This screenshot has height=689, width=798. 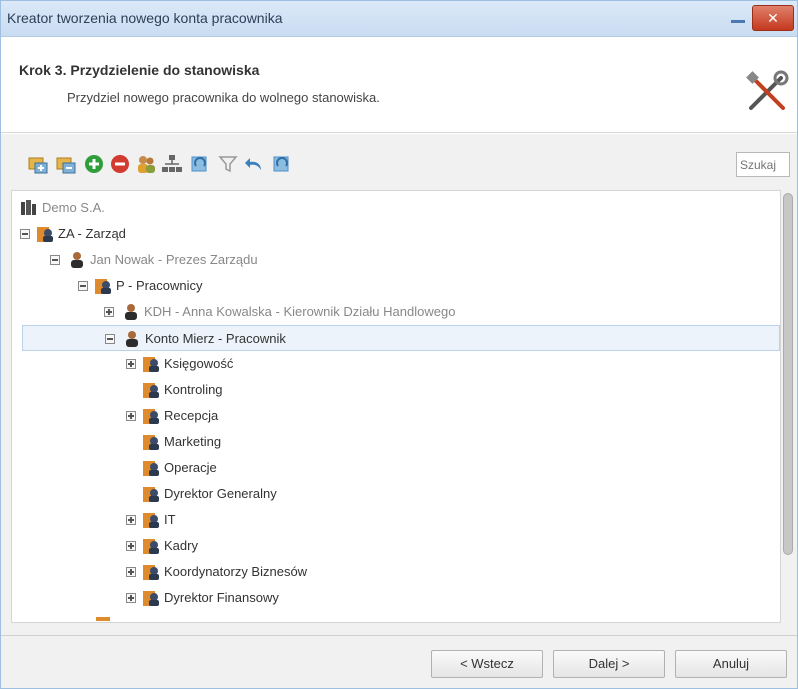 What do you see at coordinates (278, 286) in the screenshot?
I see `tree-node-department: P - Pracownicy` at bounding box center [278, 286].